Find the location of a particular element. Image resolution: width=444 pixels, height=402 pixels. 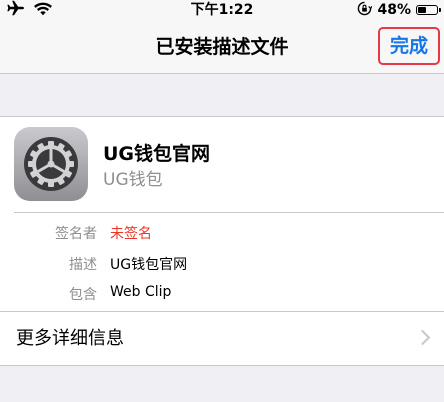

orientation-lock-icon is located at coordinates (365, 10).